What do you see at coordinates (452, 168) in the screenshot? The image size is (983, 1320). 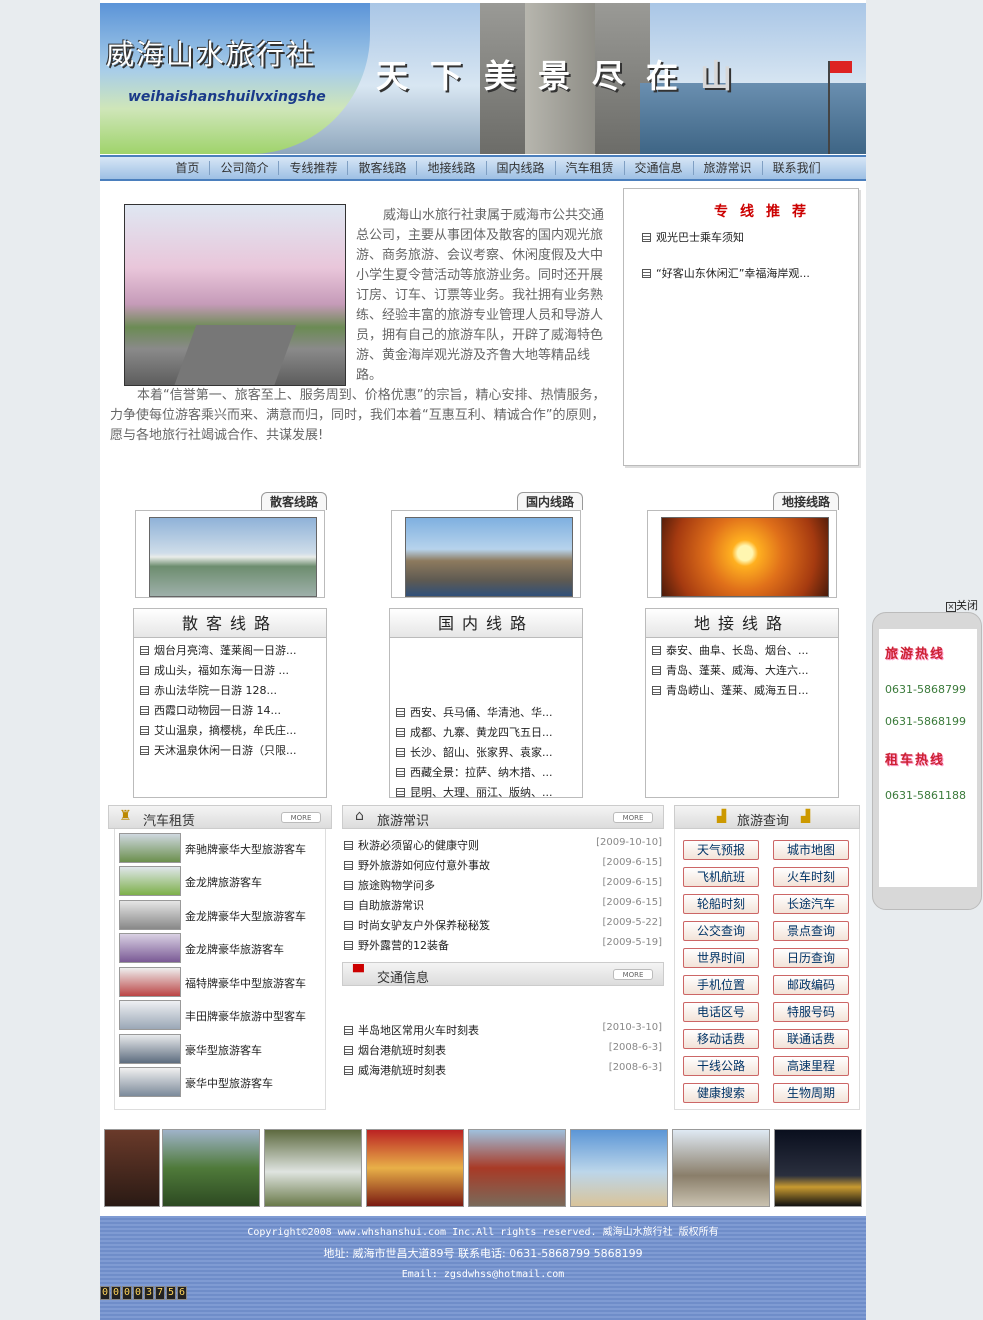 I see `nav-local: 地接线路` at bounding box center [452, 168].